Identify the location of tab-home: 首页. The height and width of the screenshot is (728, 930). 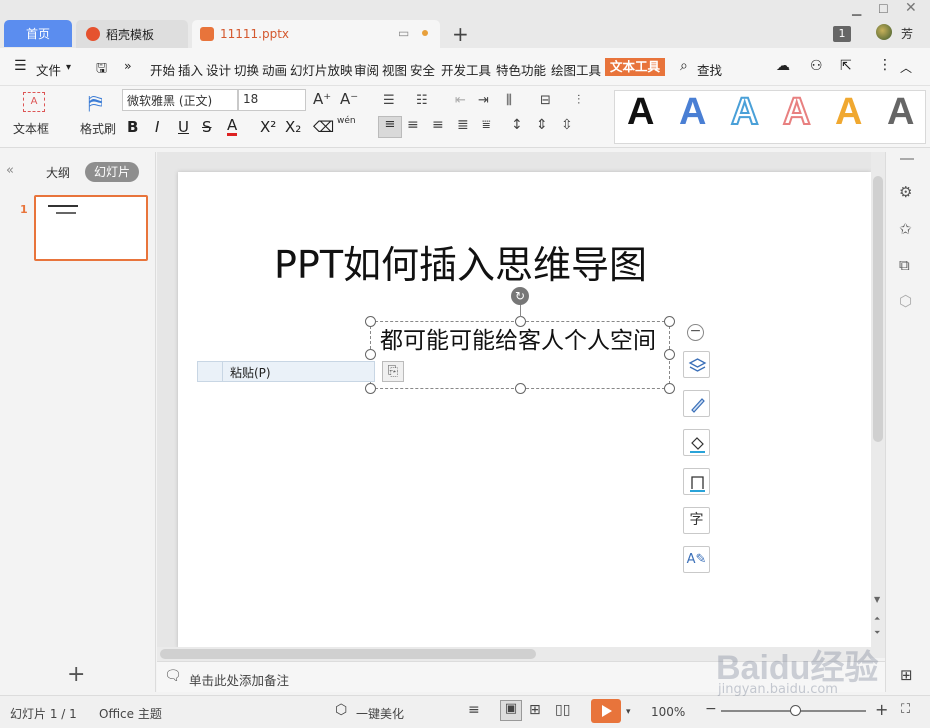
(38, 33).